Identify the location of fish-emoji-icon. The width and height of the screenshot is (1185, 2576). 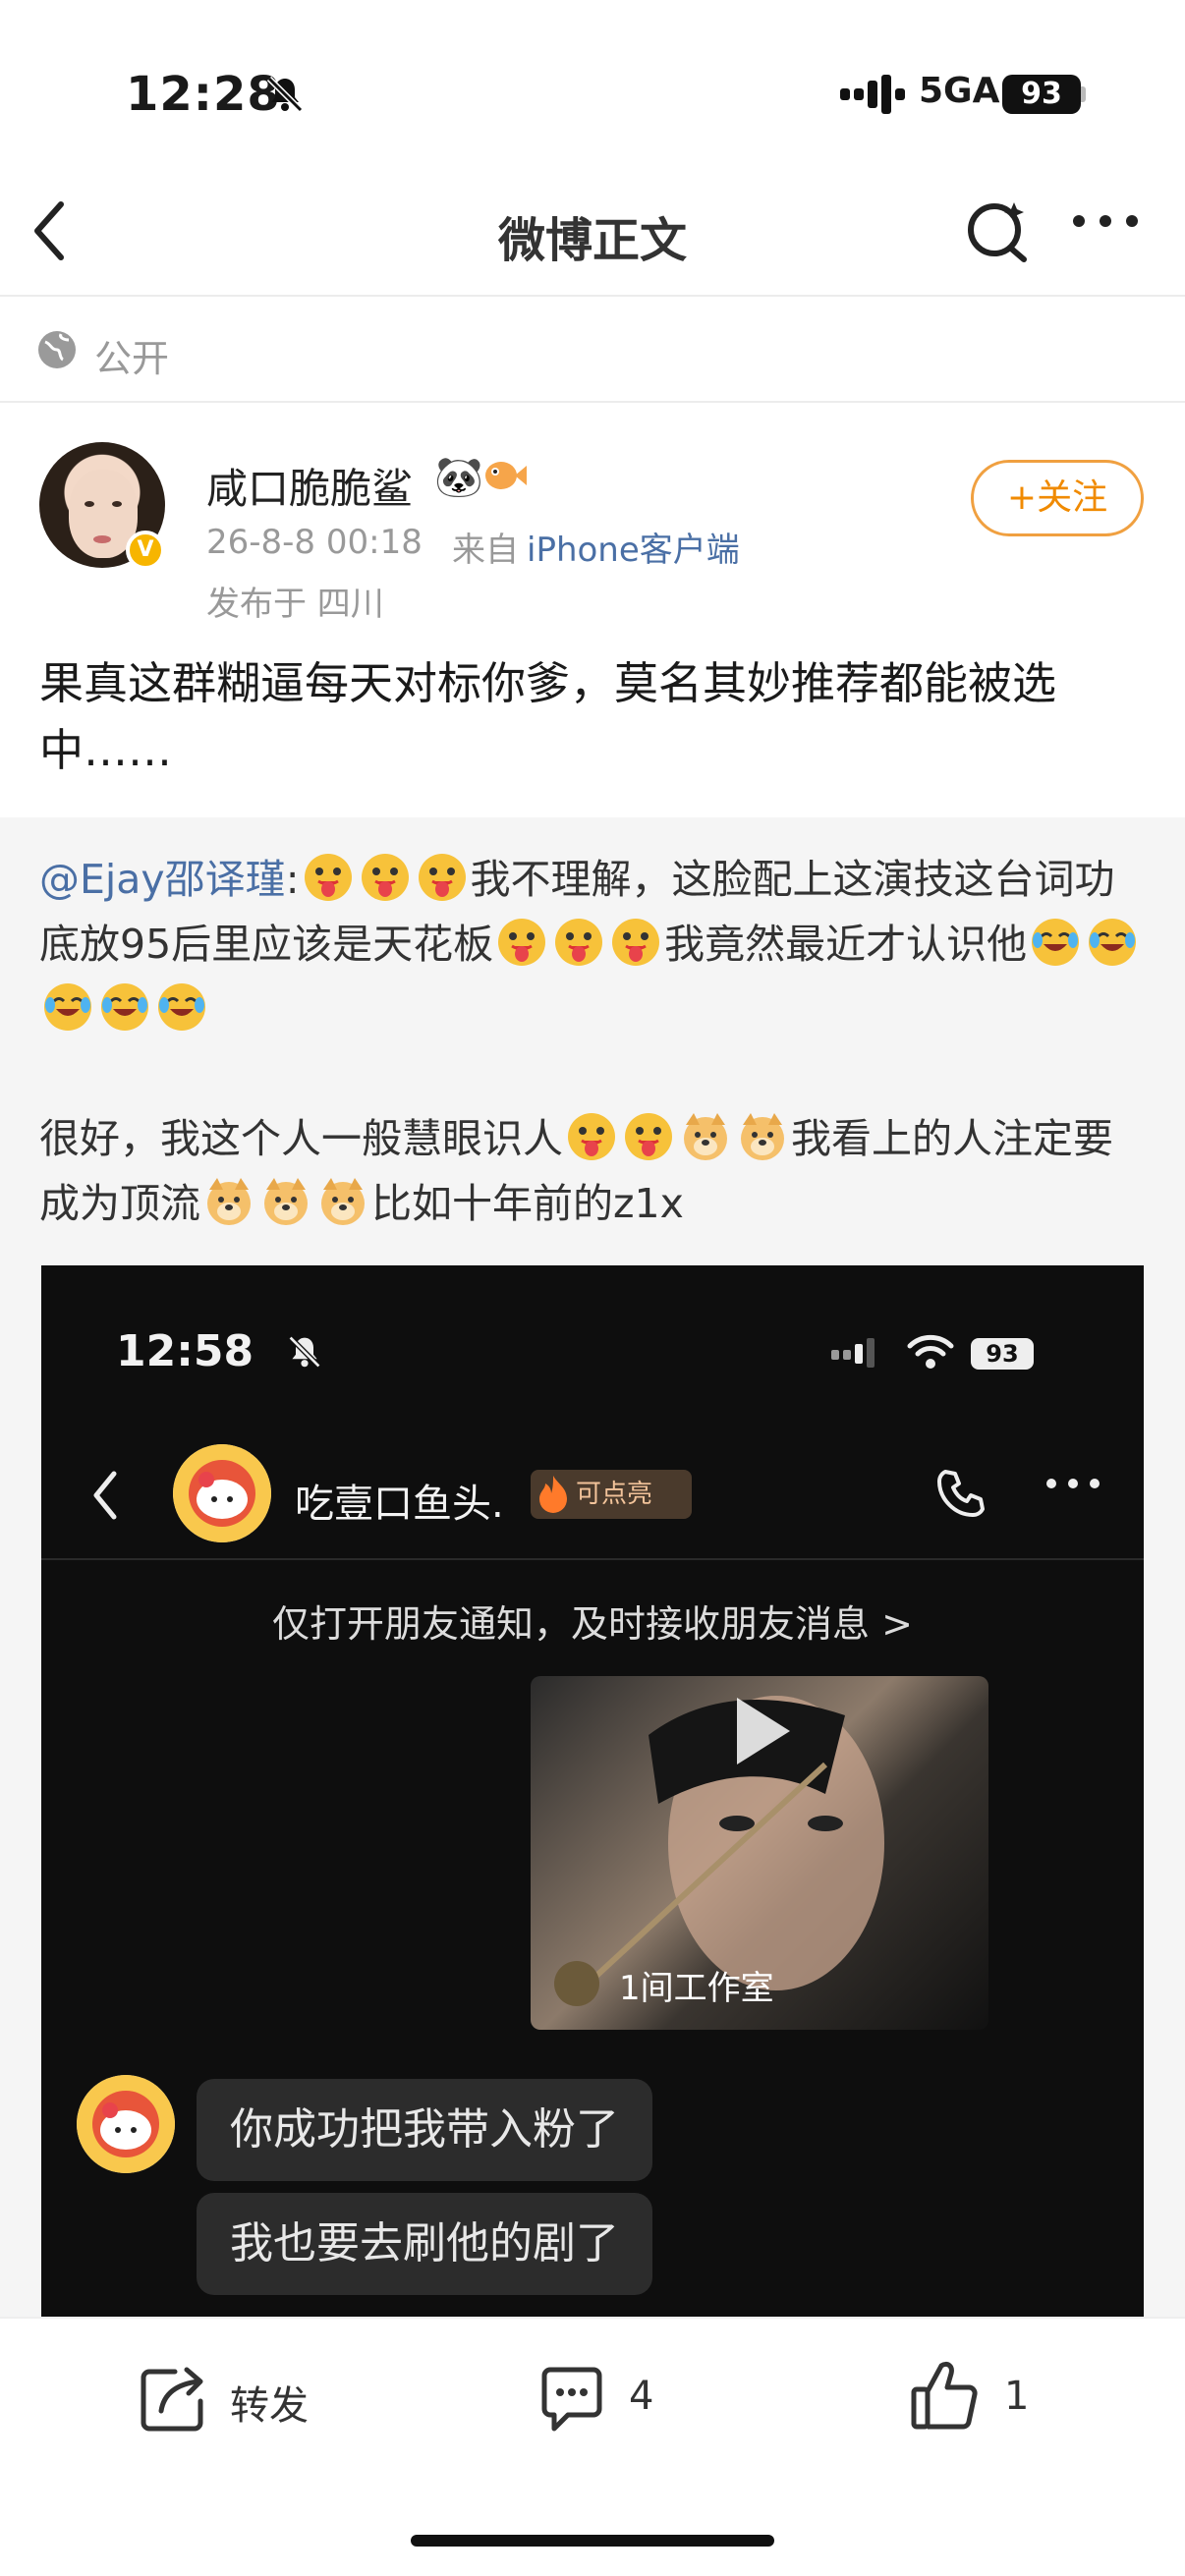
(504, 475).